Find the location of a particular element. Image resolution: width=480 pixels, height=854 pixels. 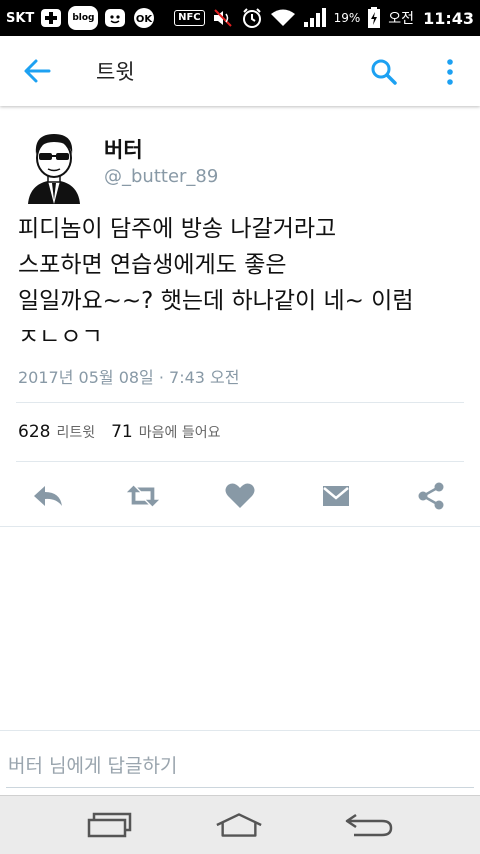

nav-back-icon is located at coordinates (369, 825).